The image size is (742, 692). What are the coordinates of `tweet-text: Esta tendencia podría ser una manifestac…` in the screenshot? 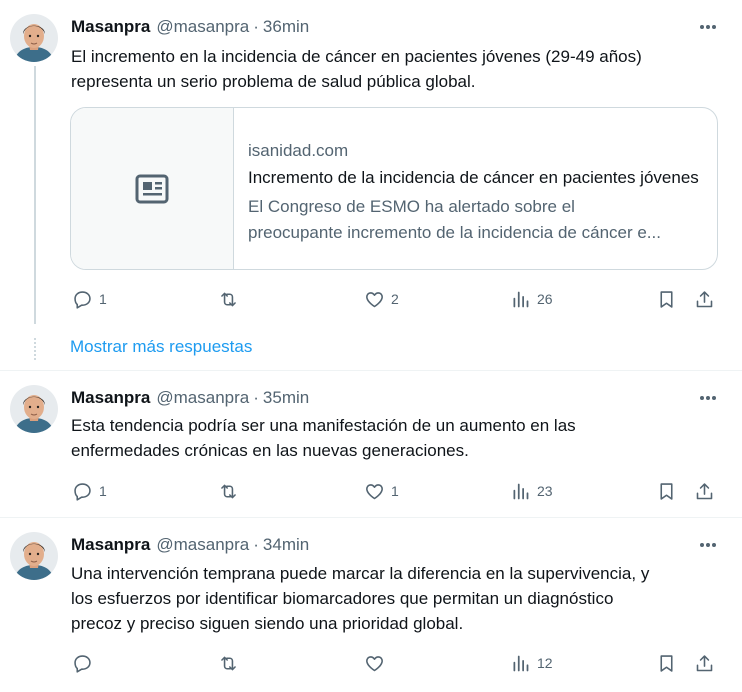 It's located at (396, 438).